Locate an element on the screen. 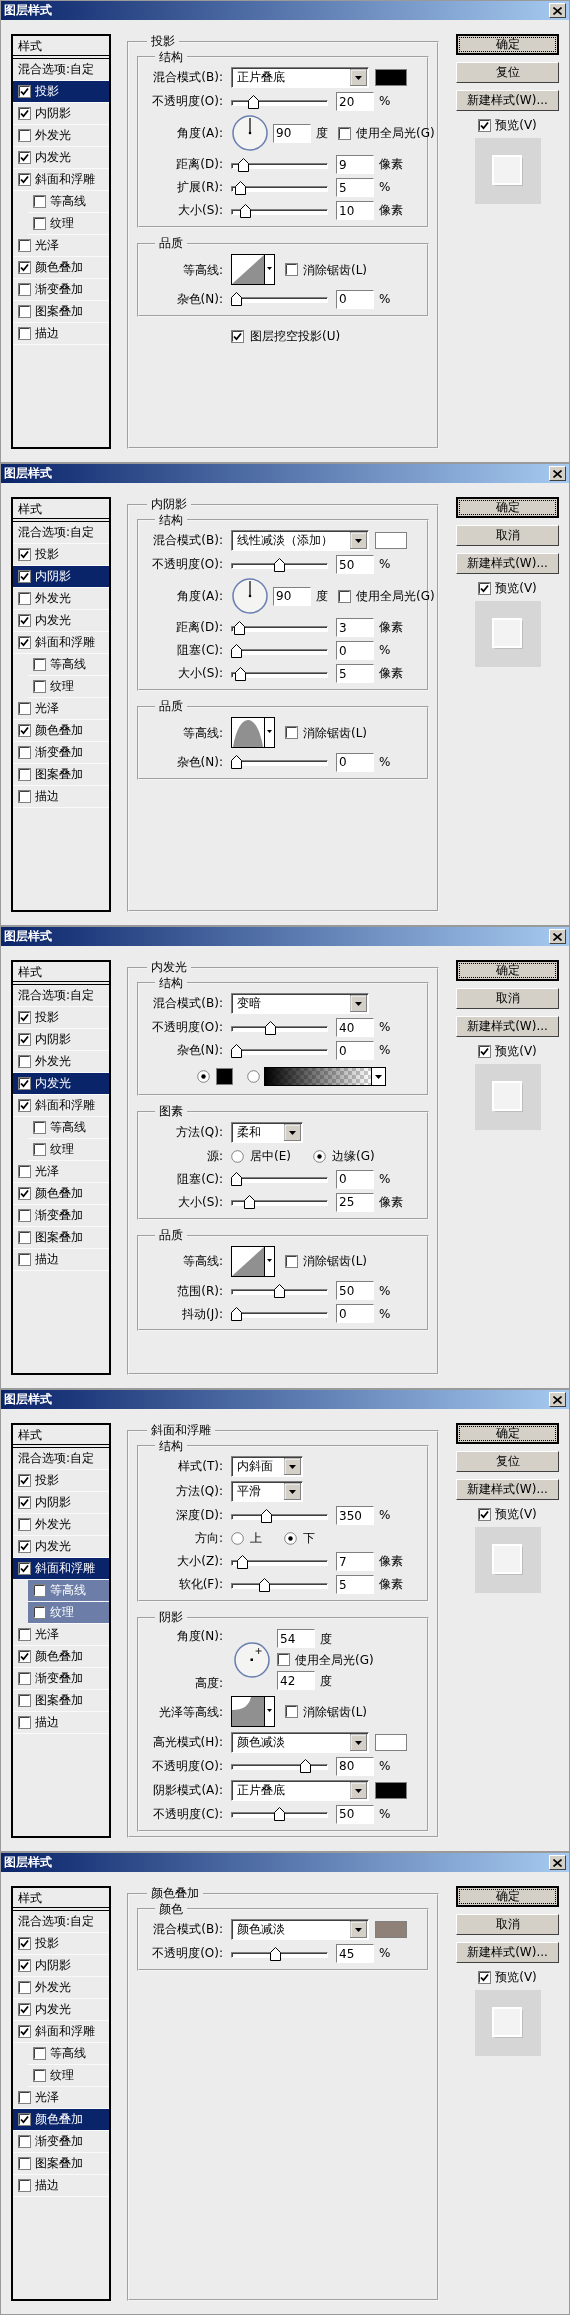 Image resolution: width=570 pixels, height=2315 pixels. close-button is located at coordinates (557, 1862).